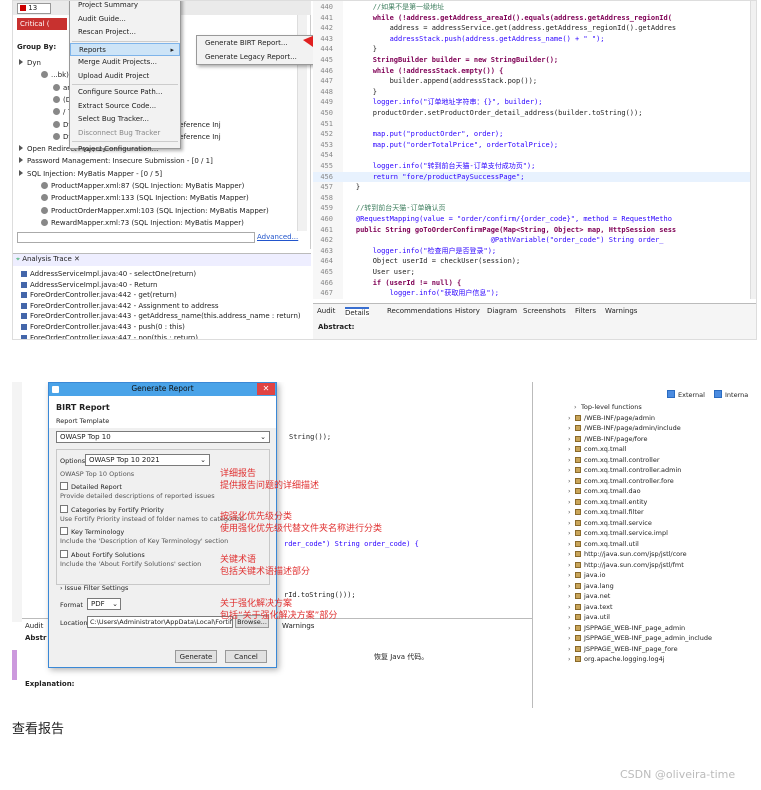 Image resolution: width=761 pixels, height=790 pixels. I want to click on library-tree-item: › JSPPAGE_WEB-INF_page_fore, so click(623, 649).